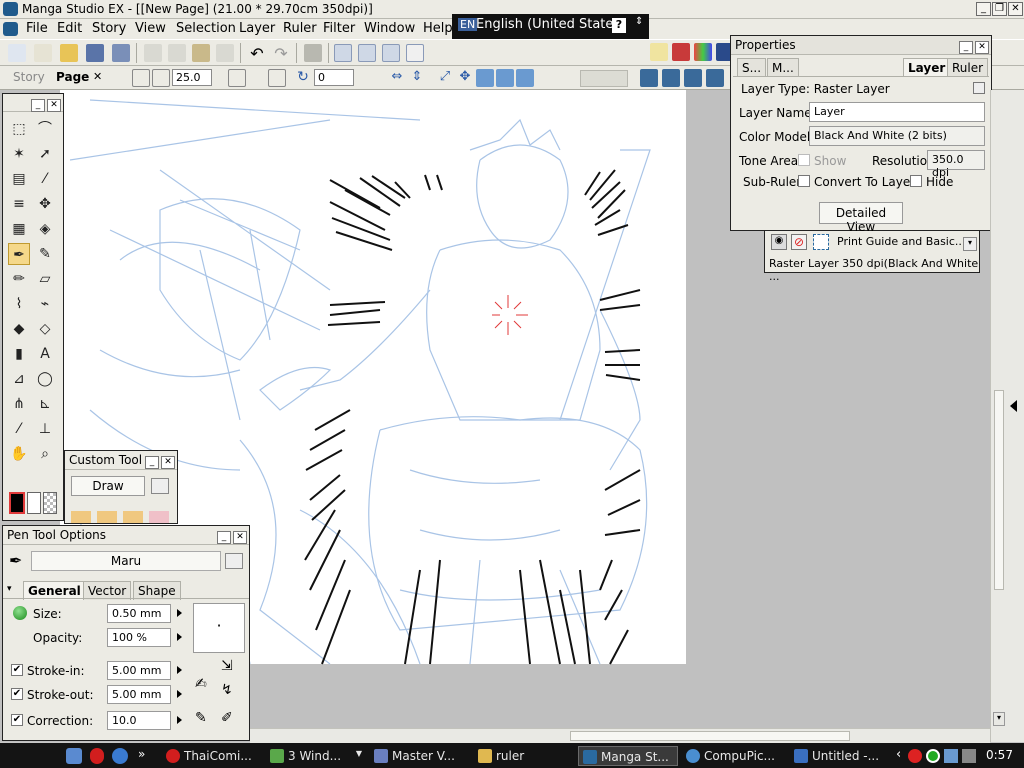  What do you see at coordinates (681, 52) in the screenshot?
I see `color-icon` at bounding box center [681, 52].